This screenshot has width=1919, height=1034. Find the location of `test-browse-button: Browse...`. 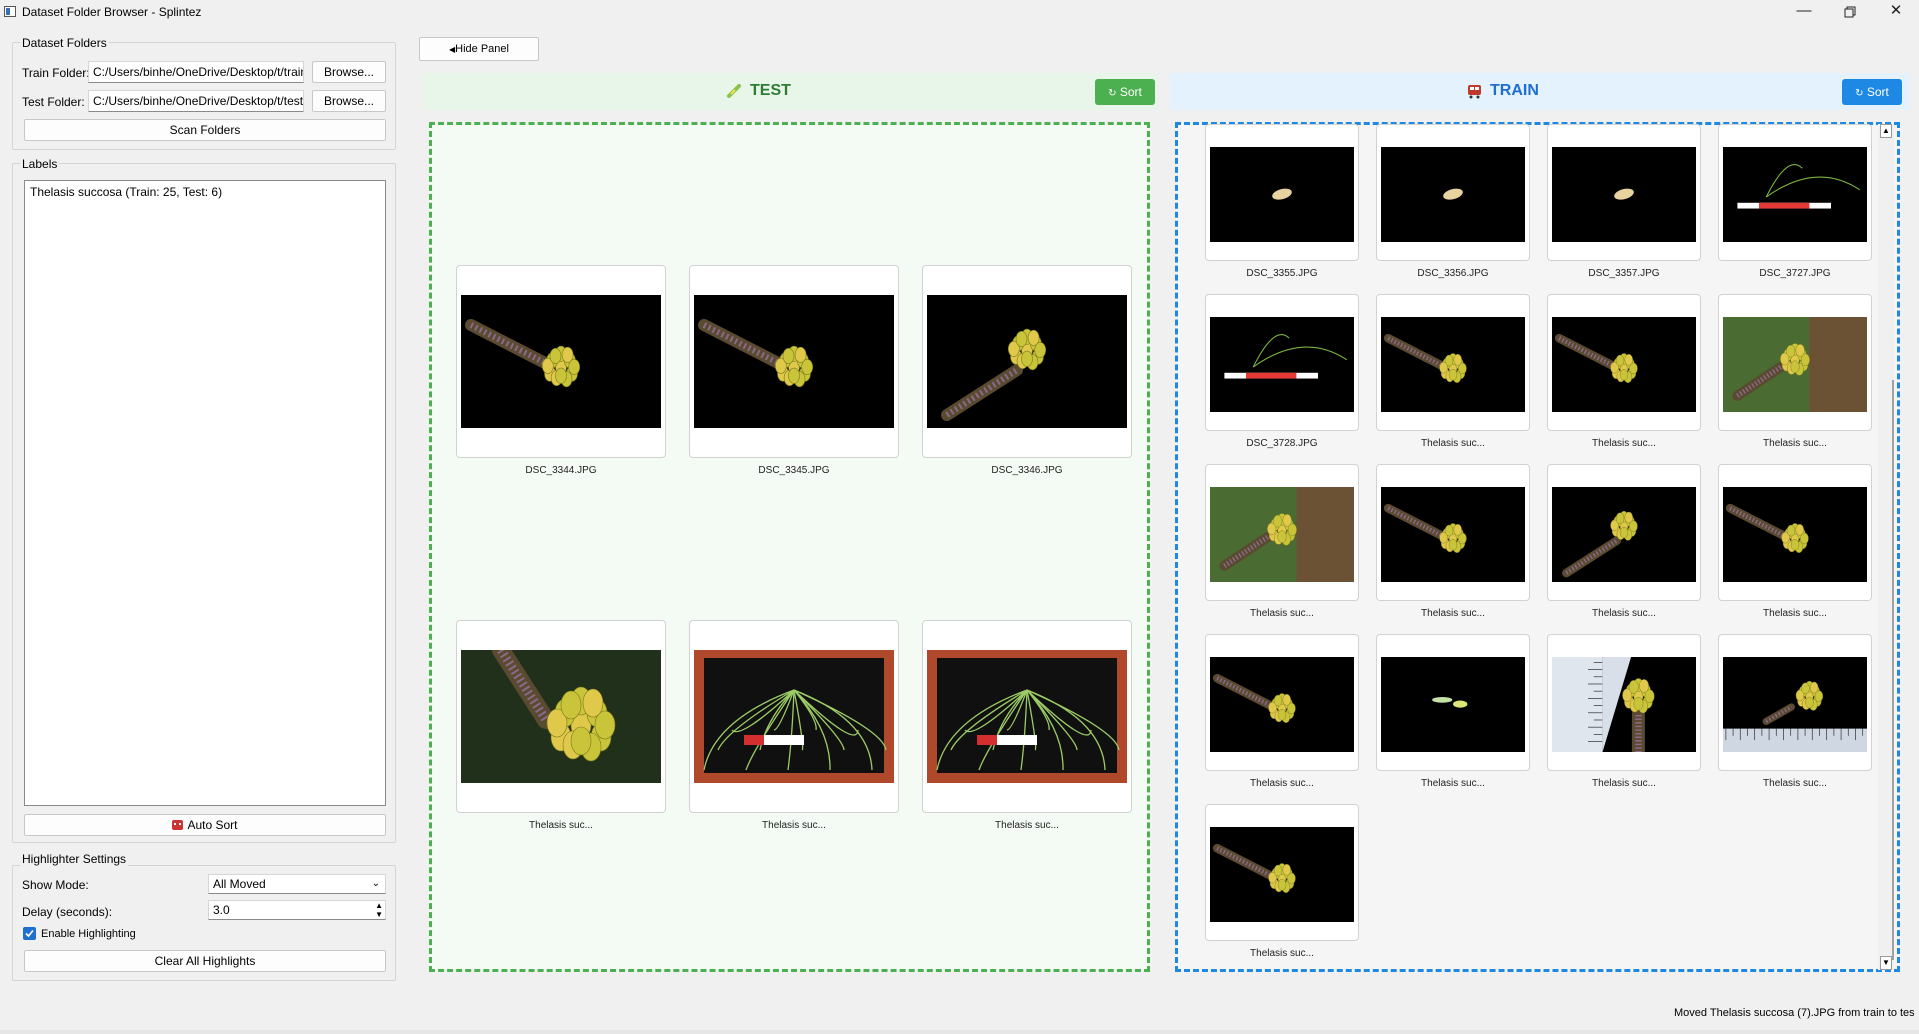

test-browse-button: Browse... is located at coordinates (349, 101).